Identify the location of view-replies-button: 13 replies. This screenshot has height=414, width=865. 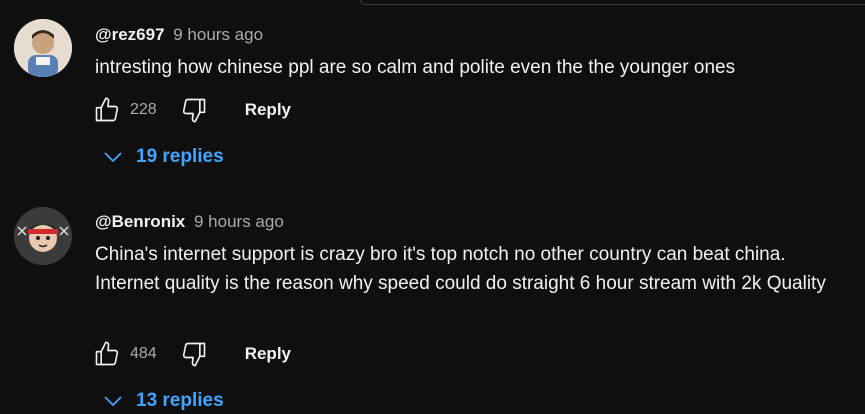
(164, 401).